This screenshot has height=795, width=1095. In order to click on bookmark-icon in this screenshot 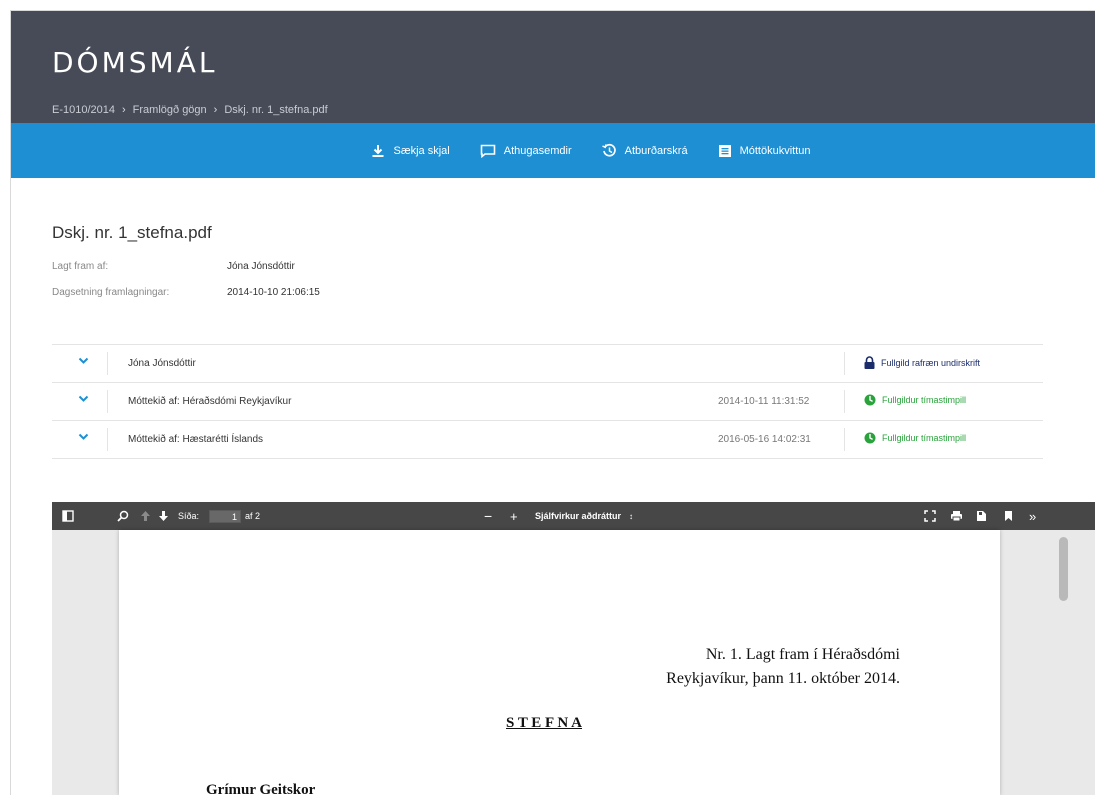, I will do `click(1008, 516)`.